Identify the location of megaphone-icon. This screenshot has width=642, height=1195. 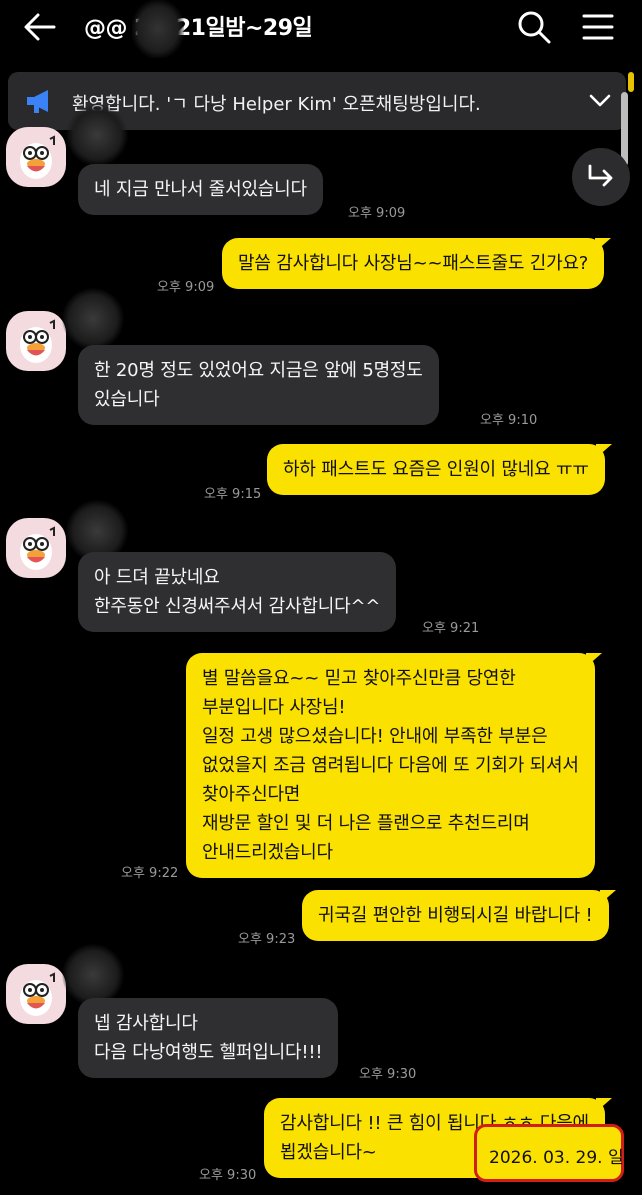
(37, 101).